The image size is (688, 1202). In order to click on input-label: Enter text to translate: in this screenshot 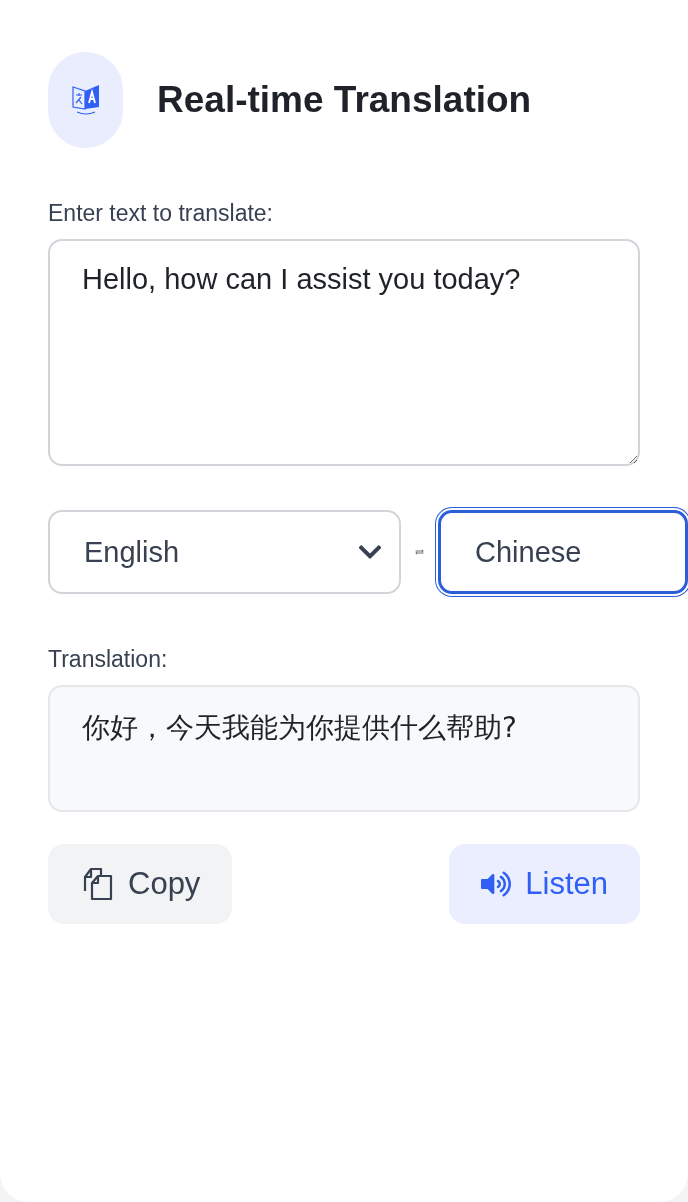, I will do `click(161, 213)`.